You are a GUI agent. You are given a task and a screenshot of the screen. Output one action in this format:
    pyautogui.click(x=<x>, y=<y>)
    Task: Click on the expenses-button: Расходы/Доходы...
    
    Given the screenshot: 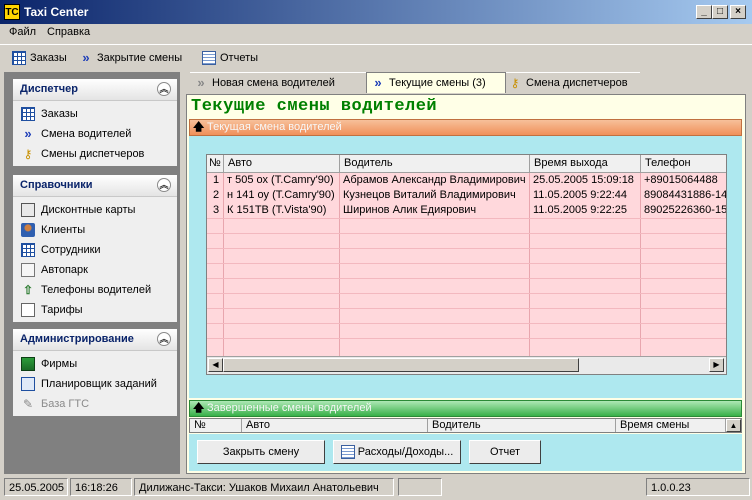 What is the action you would take?
    pyautogui.click(x=397, y=452)
    